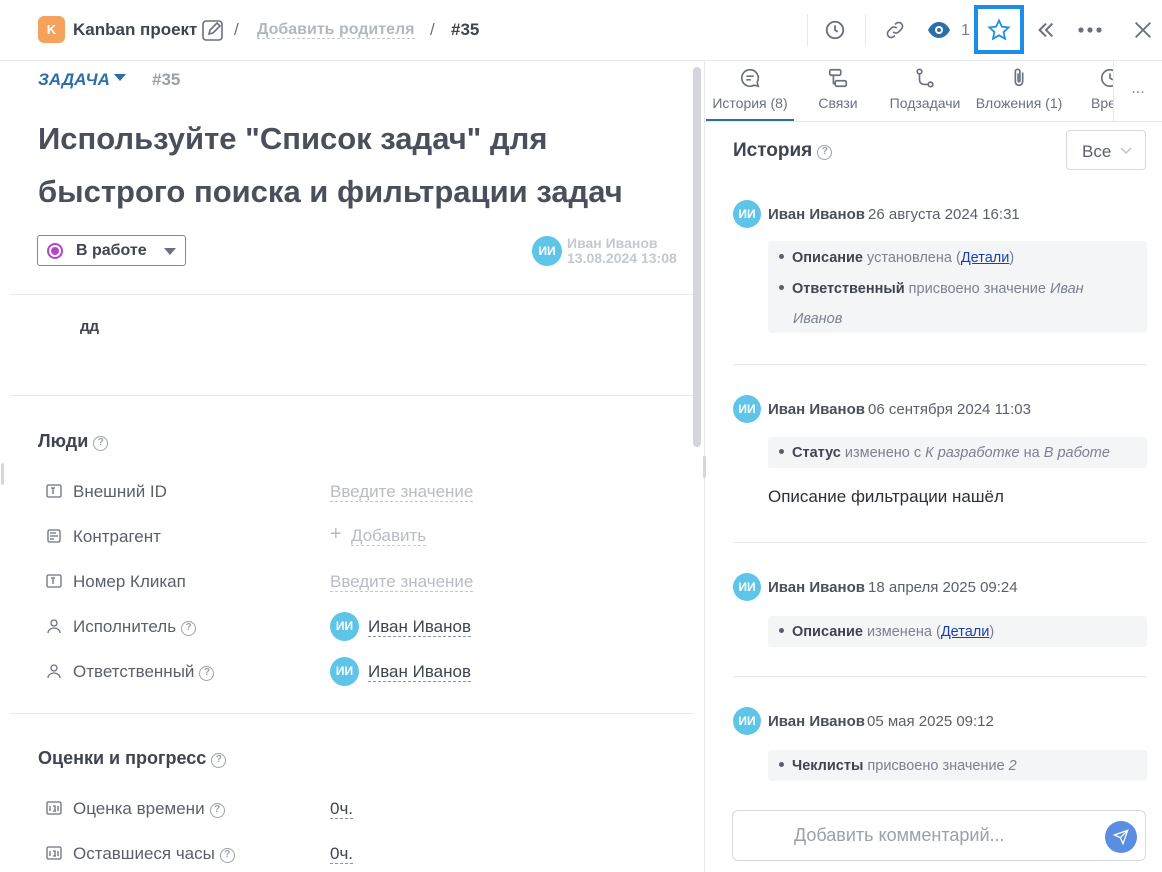 The width and height of the screenshot is (1162, 872). I want to click on people-section-title: Люди?, so click(73, 441).